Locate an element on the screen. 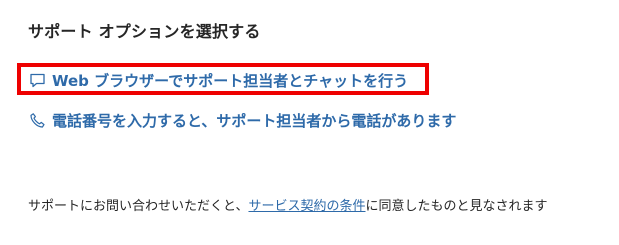 The width and height of the screenshot is (619, 245). service-agreement-link: サービス契約の条件 is located at coordinates (306, 206).